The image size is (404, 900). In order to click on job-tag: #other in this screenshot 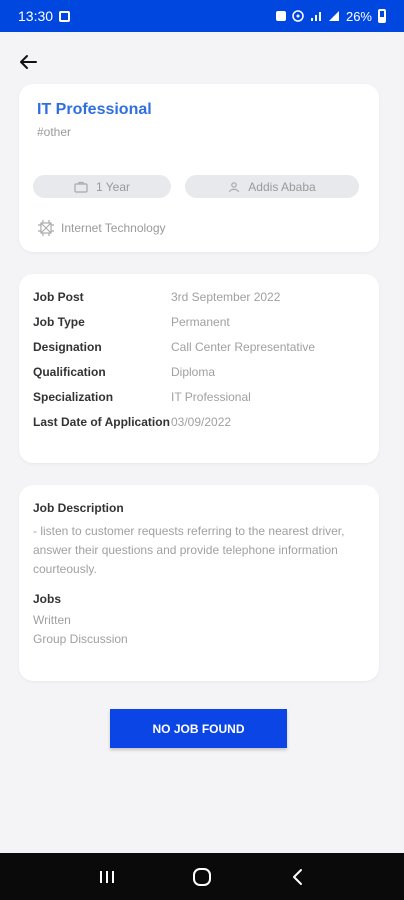, I will do `click(54, 132)`.